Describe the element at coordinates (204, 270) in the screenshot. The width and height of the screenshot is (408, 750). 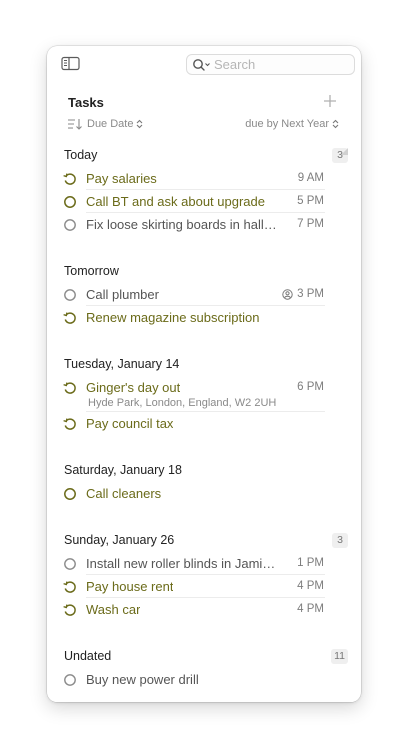
I see `section-header: Tomorrow` at that location.